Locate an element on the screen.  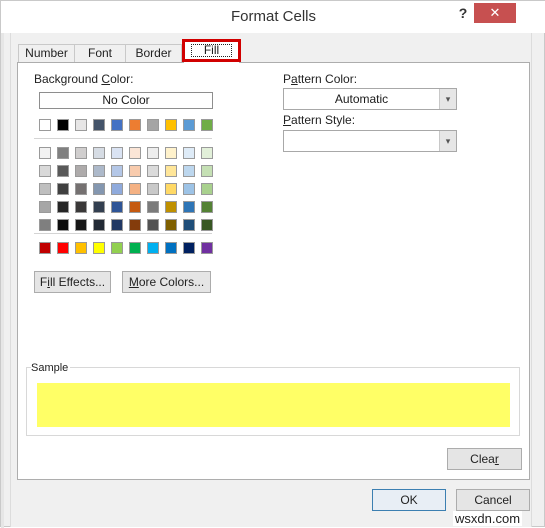
clear-button: Clear is located at coordinates (484, 459).